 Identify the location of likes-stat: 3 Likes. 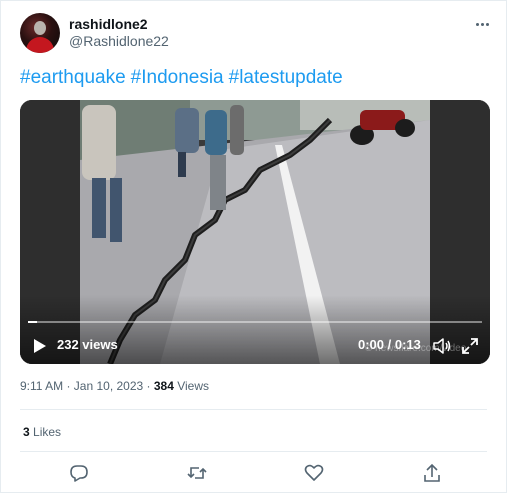
(42, 432).